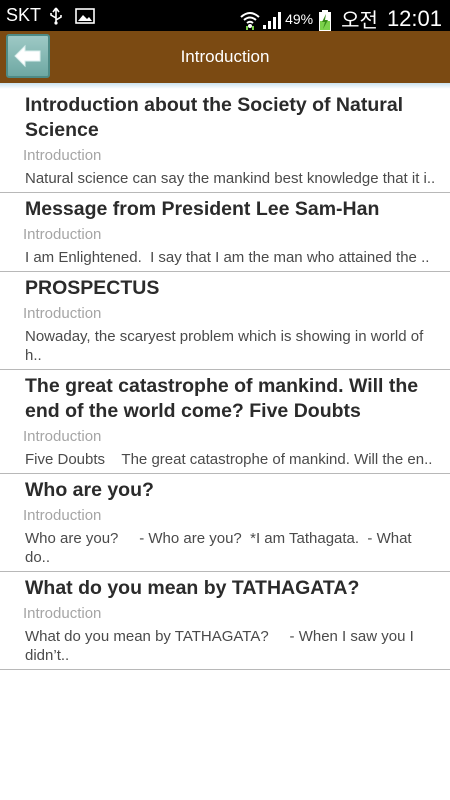  What do you see at coordinates (414, 18) in the screenshot?
I see `clock-time: 12:01` at bounding box center [414, 18].